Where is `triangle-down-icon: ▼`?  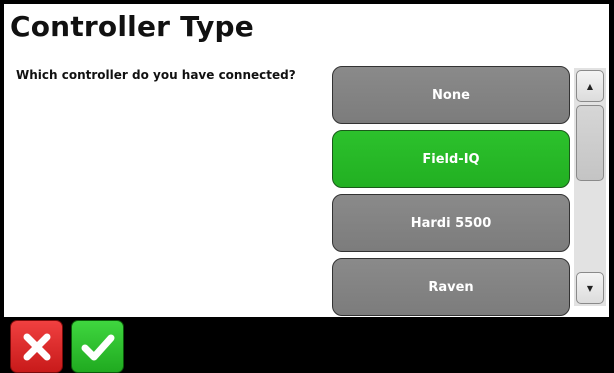
triangle-down-icon: ▼ is located at coordinates (590, 288).